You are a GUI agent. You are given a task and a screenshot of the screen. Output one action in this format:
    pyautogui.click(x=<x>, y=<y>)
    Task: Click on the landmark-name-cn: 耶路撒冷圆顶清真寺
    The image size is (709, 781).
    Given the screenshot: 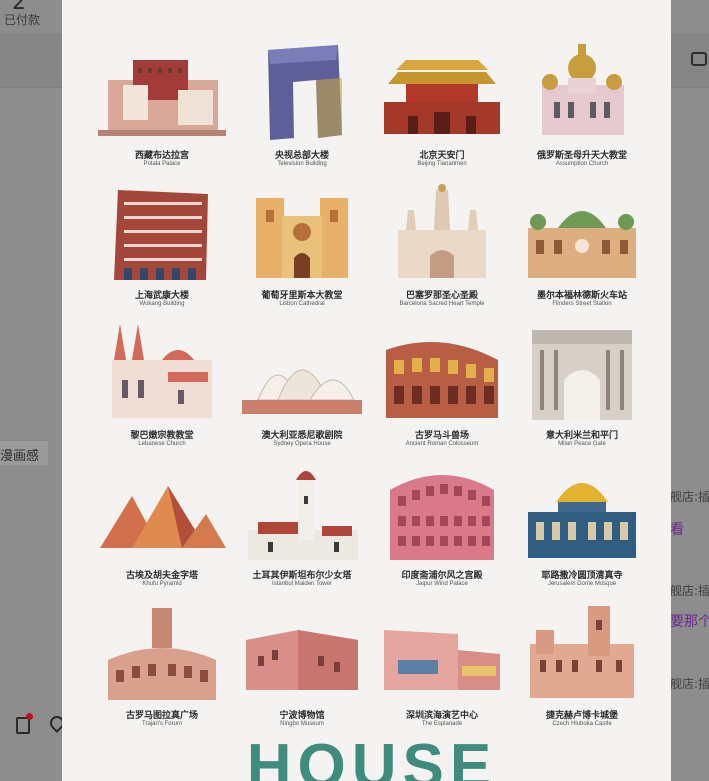 What is the action you would take?
    pyautogui.click(x=582, y=576)
    